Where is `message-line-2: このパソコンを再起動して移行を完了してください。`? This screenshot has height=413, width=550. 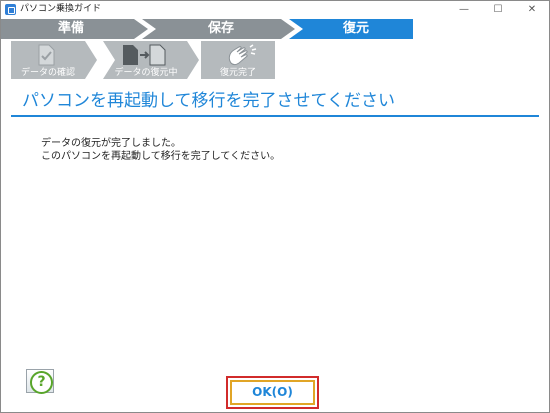
message-line-2: このパソコンを再起動して移行を完了してください。 is located at coordinates (161, 156).